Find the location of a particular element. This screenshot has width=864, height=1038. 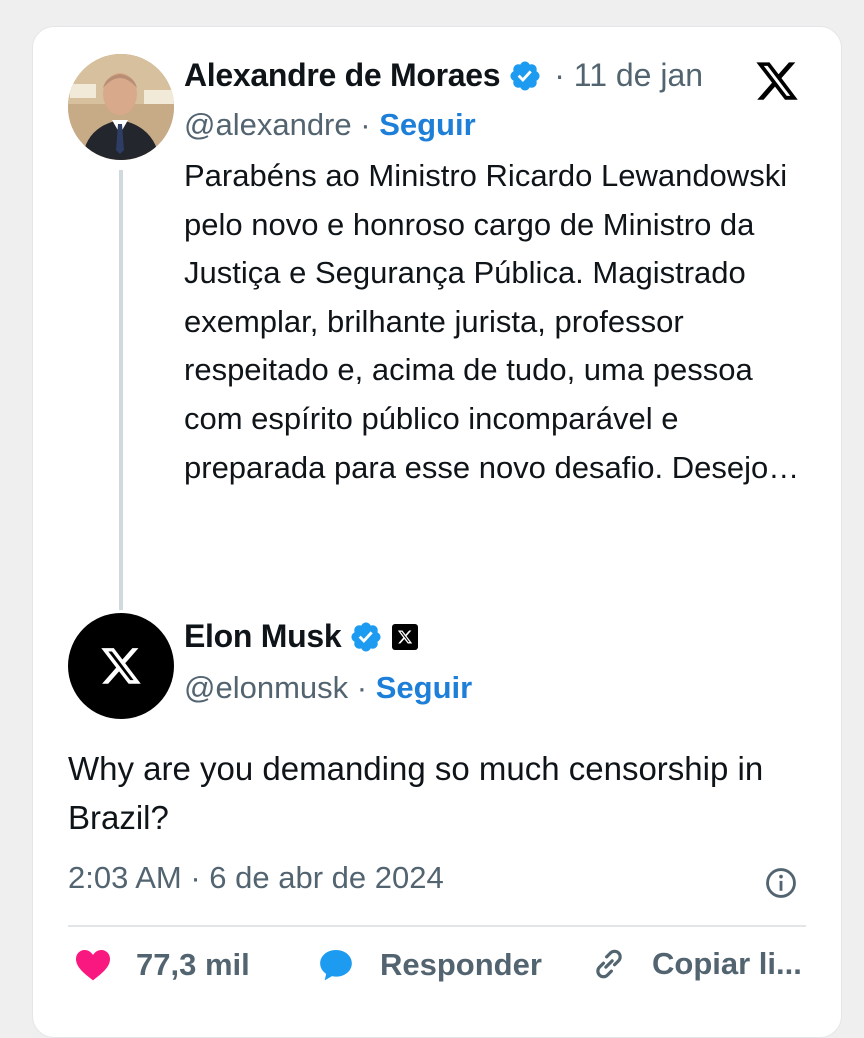

author-handle: @elonmusk is located at coordinates (266, 687).